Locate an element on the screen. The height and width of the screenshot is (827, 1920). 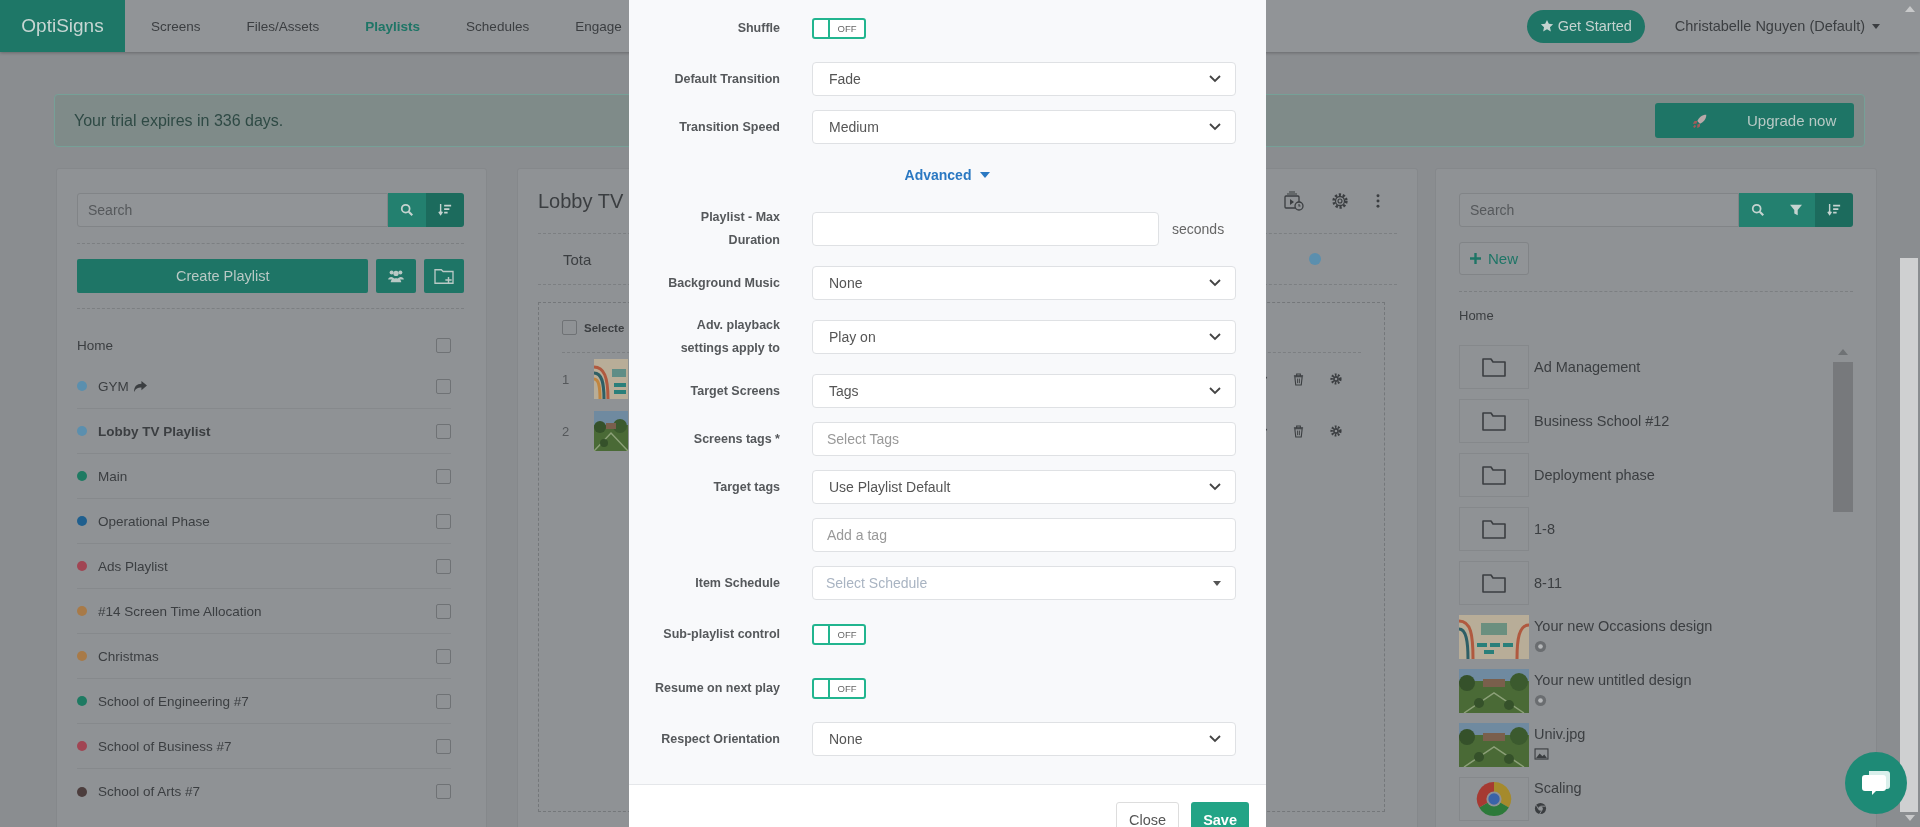
file-name: Your new untitled design is located at coordinates (1613, 680).